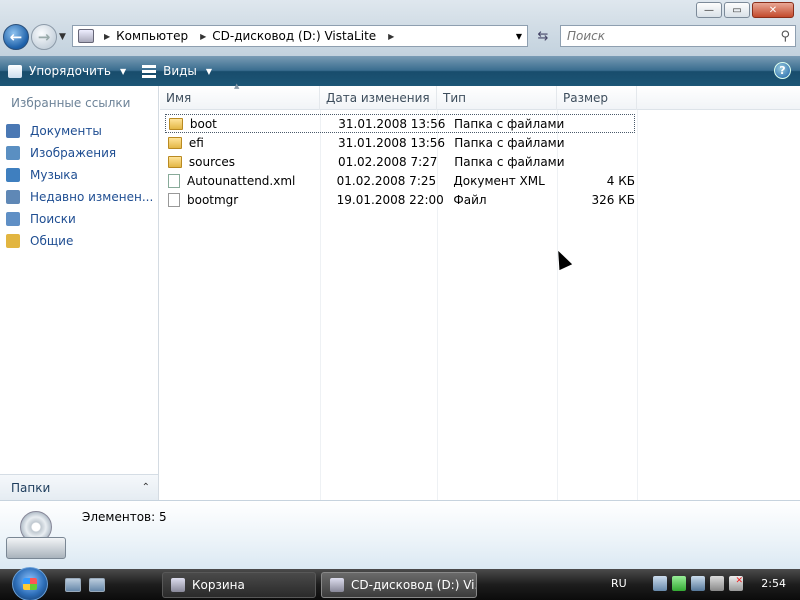 The height and width of the screenshot is (600, 800). I want to click on views-label: Виды, so click(180, 71).